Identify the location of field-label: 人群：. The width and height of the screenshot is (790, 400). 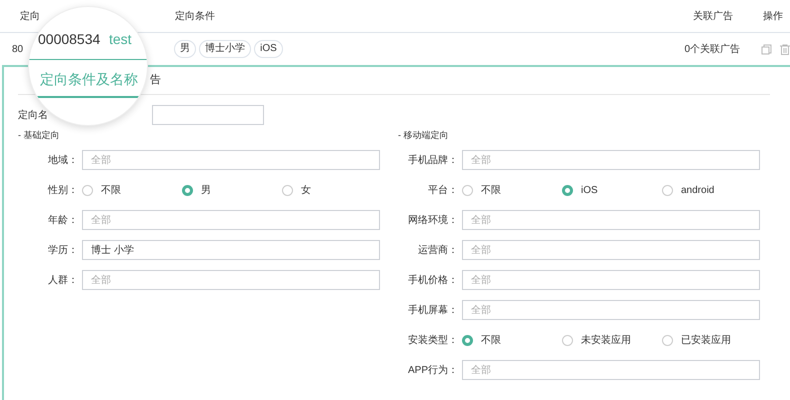
(62, 281).